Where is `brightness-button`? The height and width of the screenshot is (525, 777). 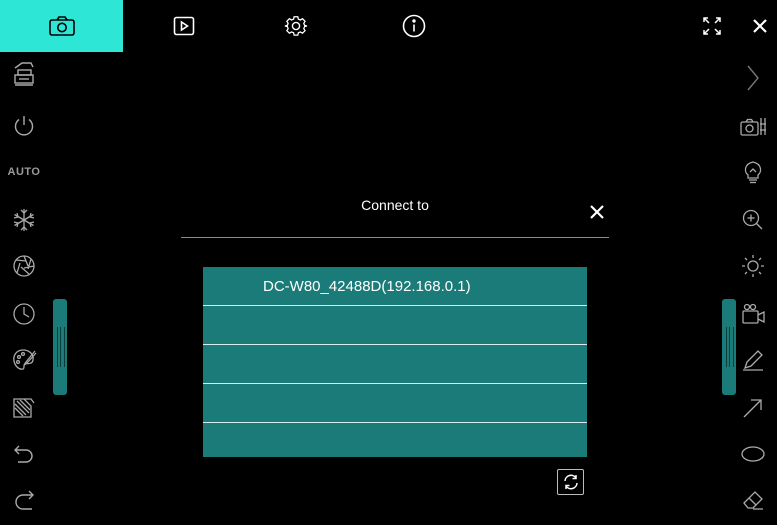 brightness-button is located at coordinates (753, 266).